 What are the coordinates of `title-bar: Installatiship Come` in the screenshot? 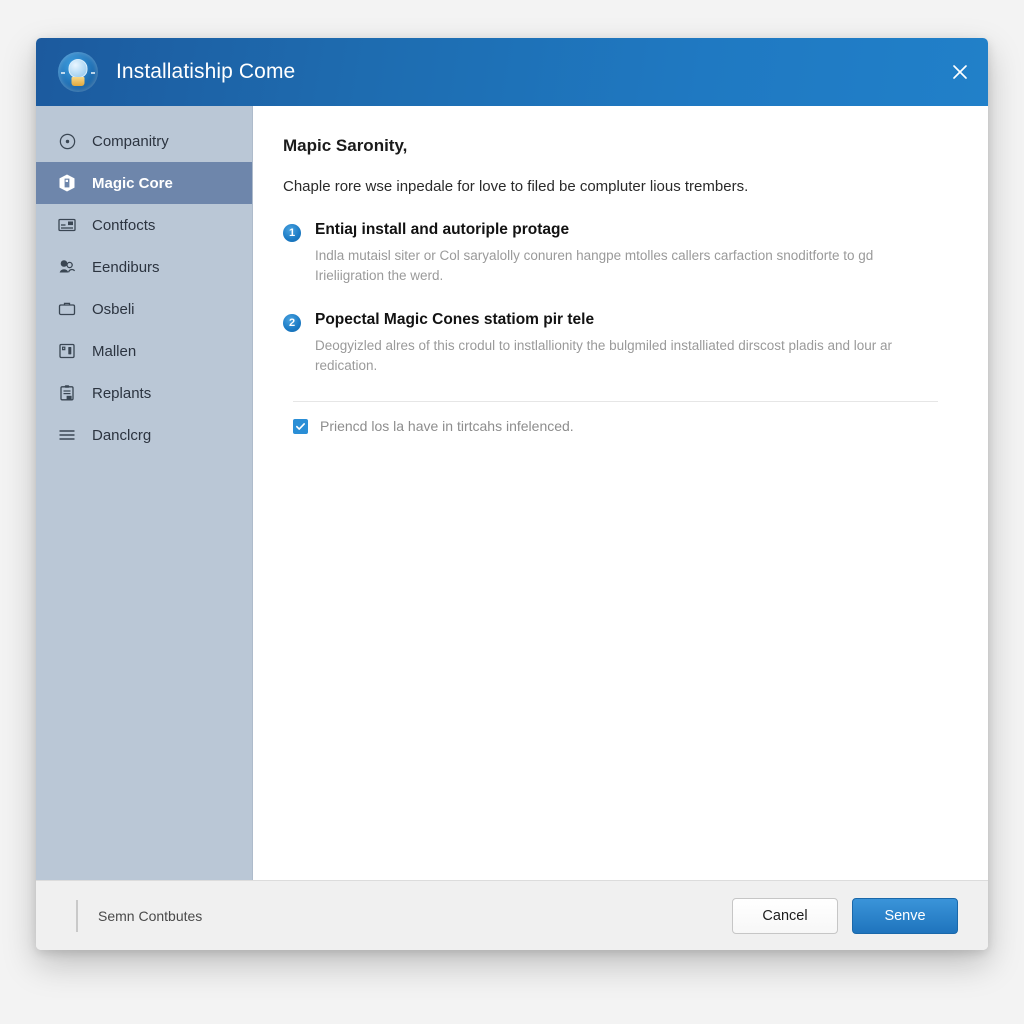 It's located at (512, 72).